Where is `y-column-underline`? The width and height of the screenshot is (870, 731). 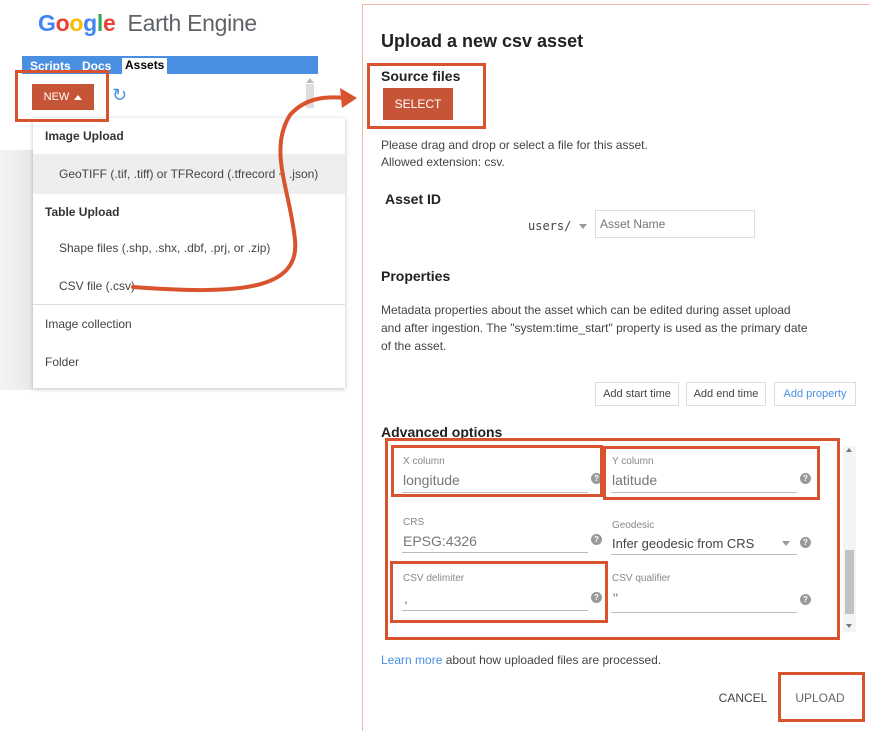 y-column-underline is located at coordinates (704, 492).